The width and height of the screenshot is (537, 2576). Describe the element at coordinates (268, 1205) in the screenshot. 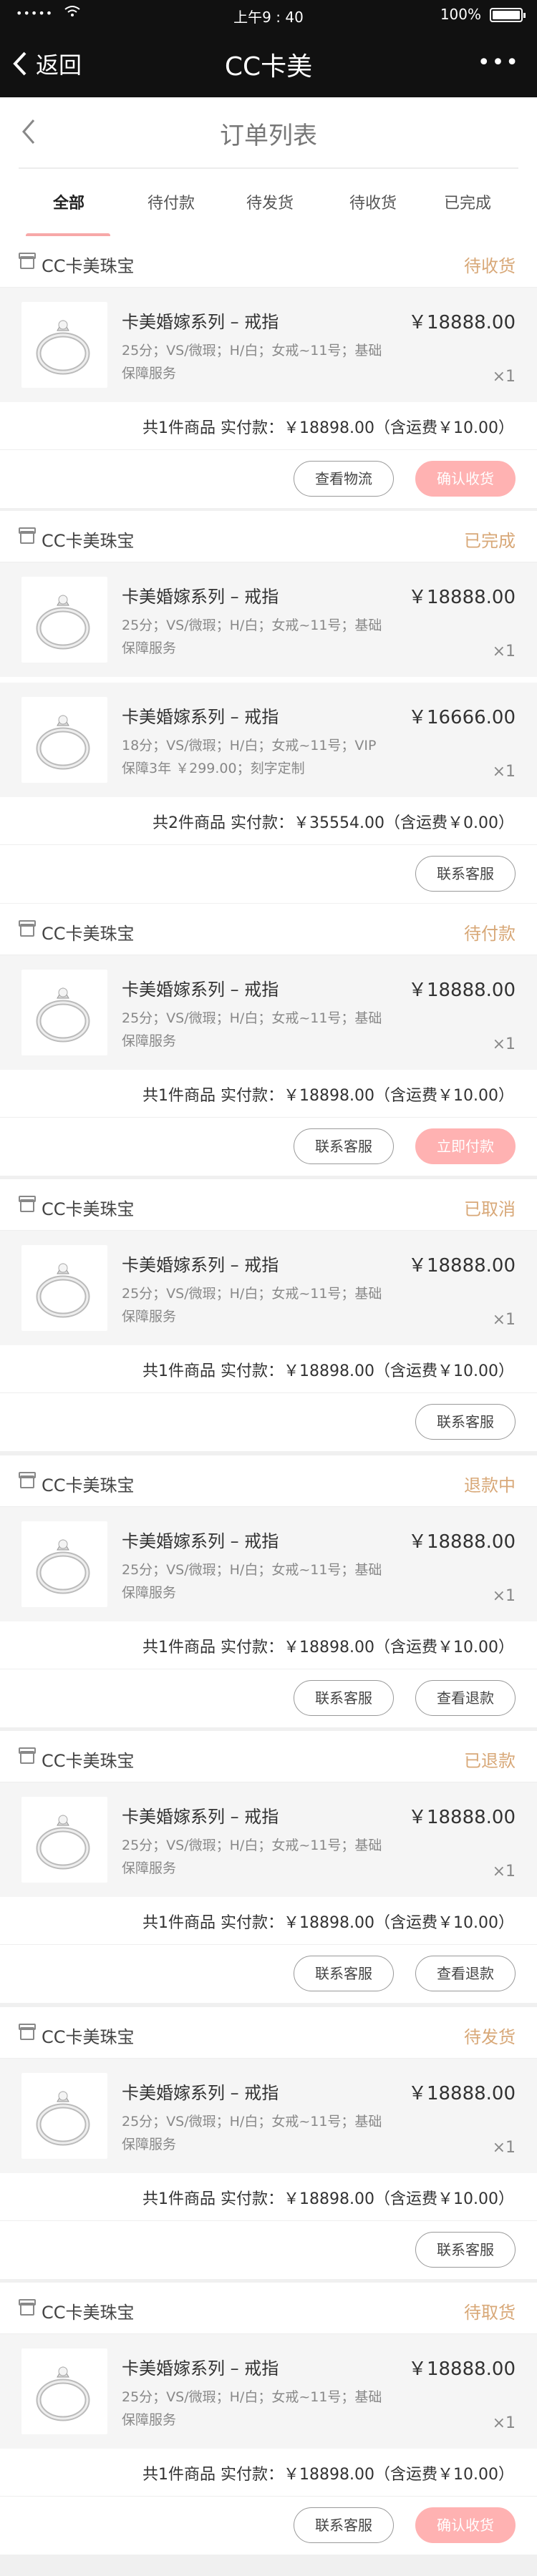

I see `order-header: CC卡美珠宝 已取消` at that location.